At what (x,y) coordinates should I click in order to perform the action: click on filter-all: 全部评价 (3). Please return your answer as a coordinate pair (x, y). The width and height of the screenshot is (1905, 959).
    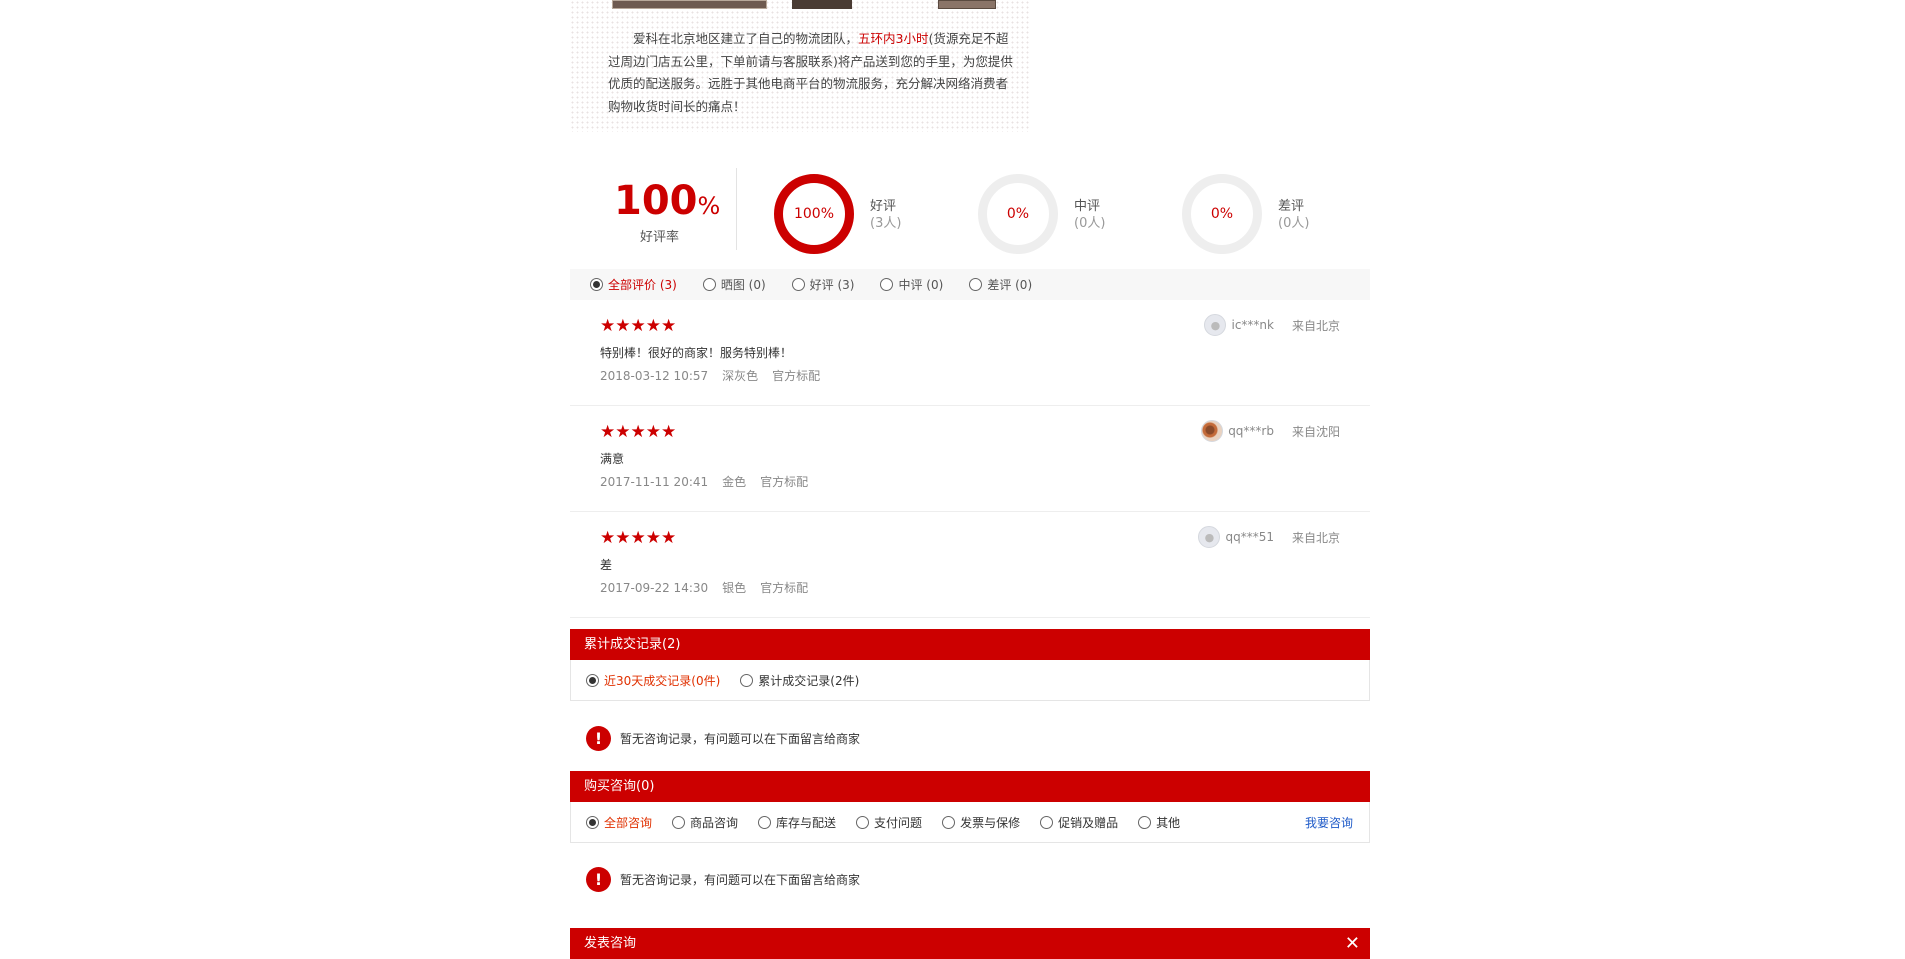
    Looking at the image, I should click on (633, 284).